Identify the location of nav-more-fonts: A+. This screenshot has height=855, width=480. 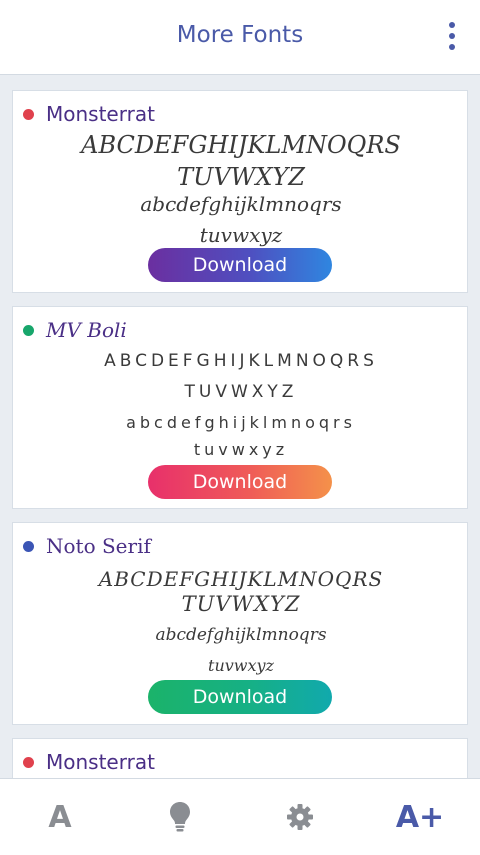
(420, 817).